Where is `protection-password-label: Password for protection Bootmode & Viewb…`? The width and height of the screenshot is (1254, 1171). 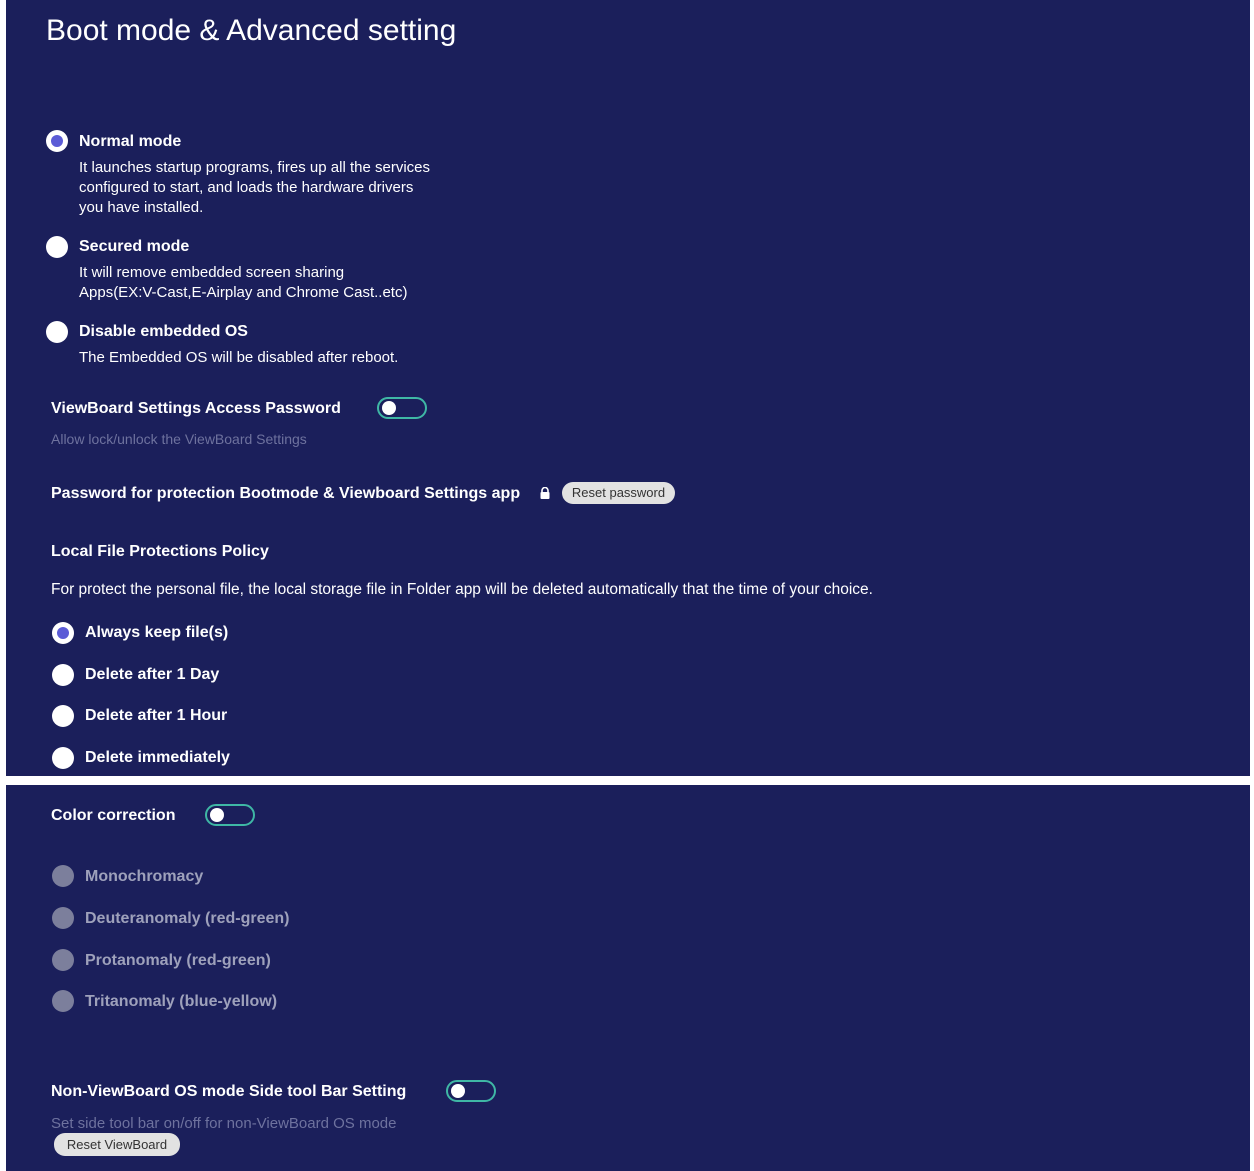
protection-password-label: Password for protection Bootmode & Viewb… is located at coordinates (286, 493).